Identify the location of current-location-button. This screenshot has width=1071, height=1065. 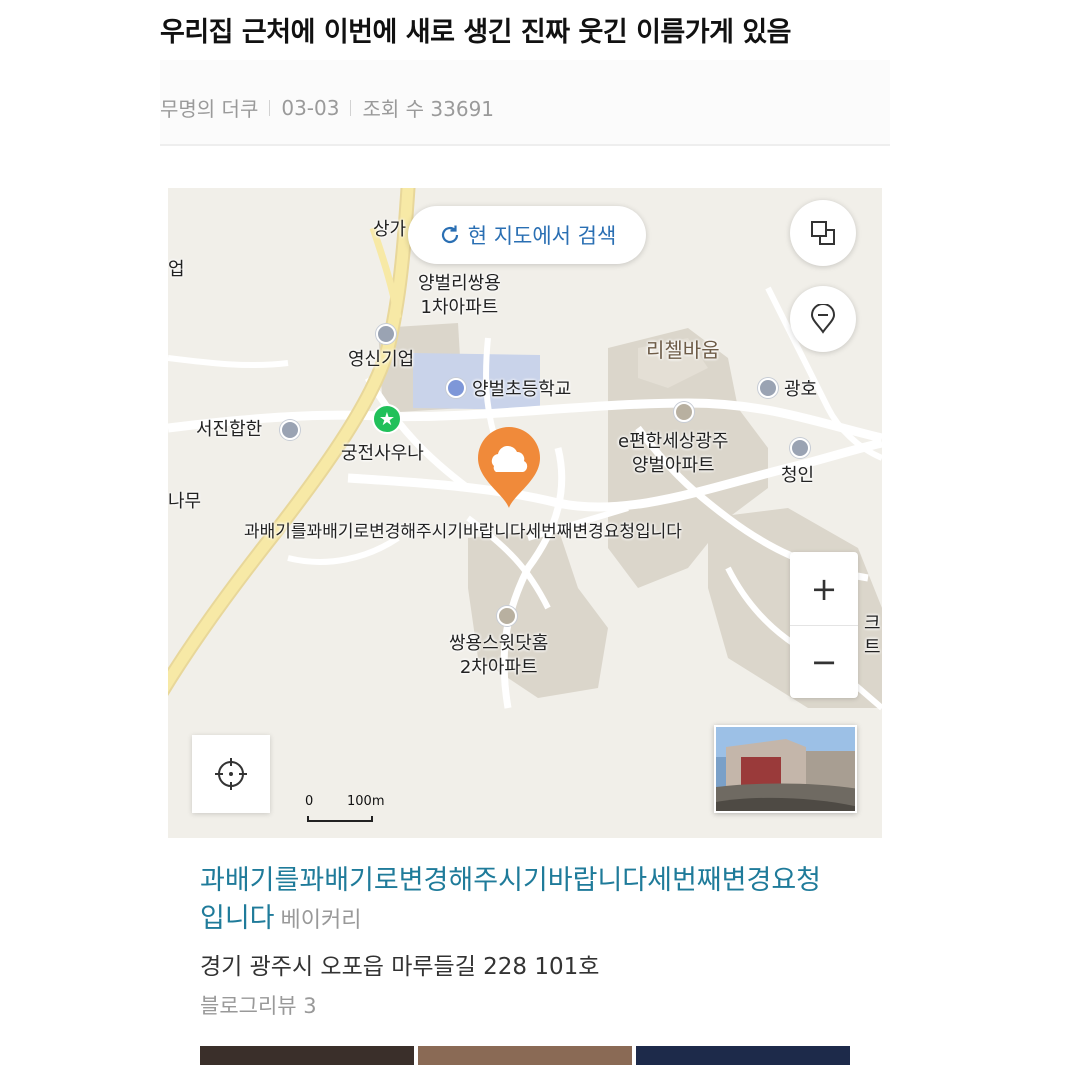
(231, 774).